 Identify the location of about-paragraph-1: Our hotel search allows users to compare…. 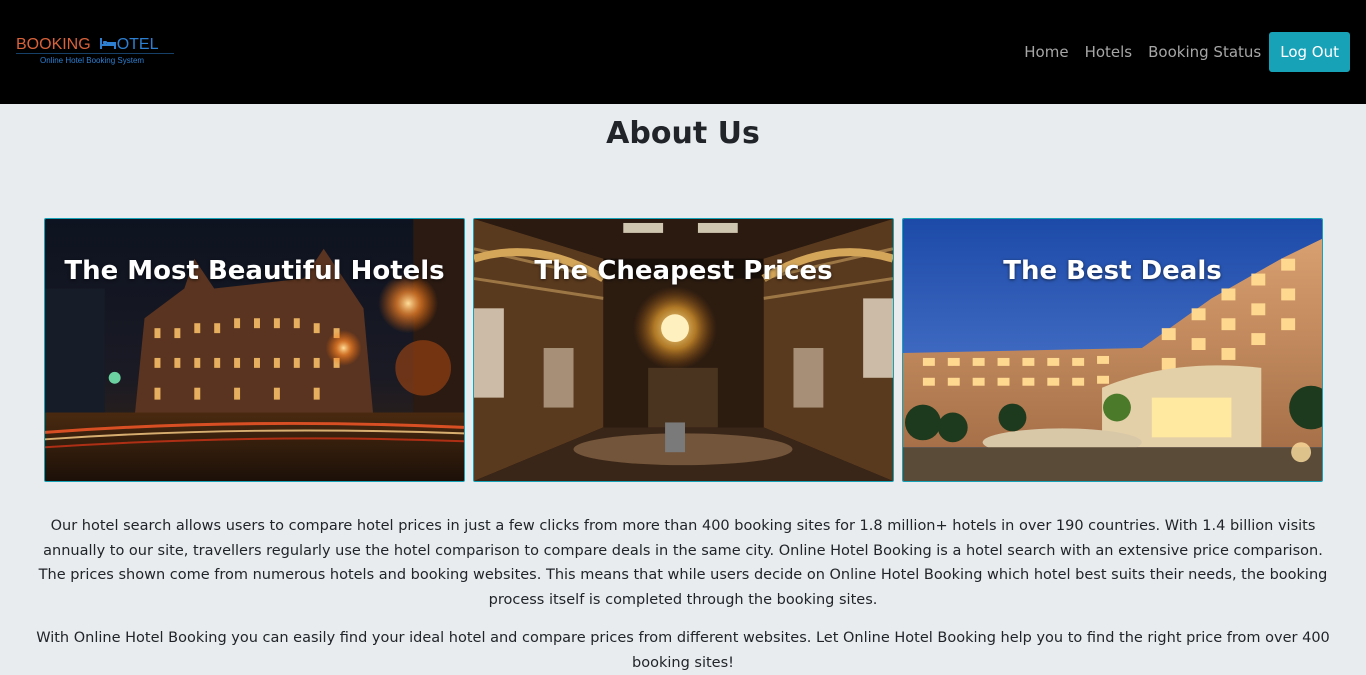
(683, 563).